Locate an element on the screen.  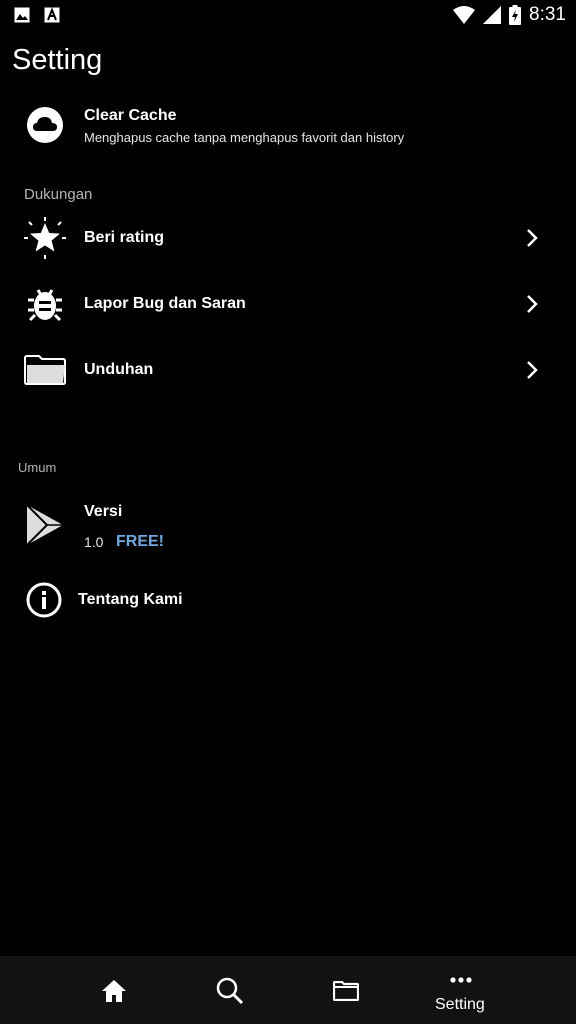
nav-setting-label: Setting is located at coordinates (460, 1004).